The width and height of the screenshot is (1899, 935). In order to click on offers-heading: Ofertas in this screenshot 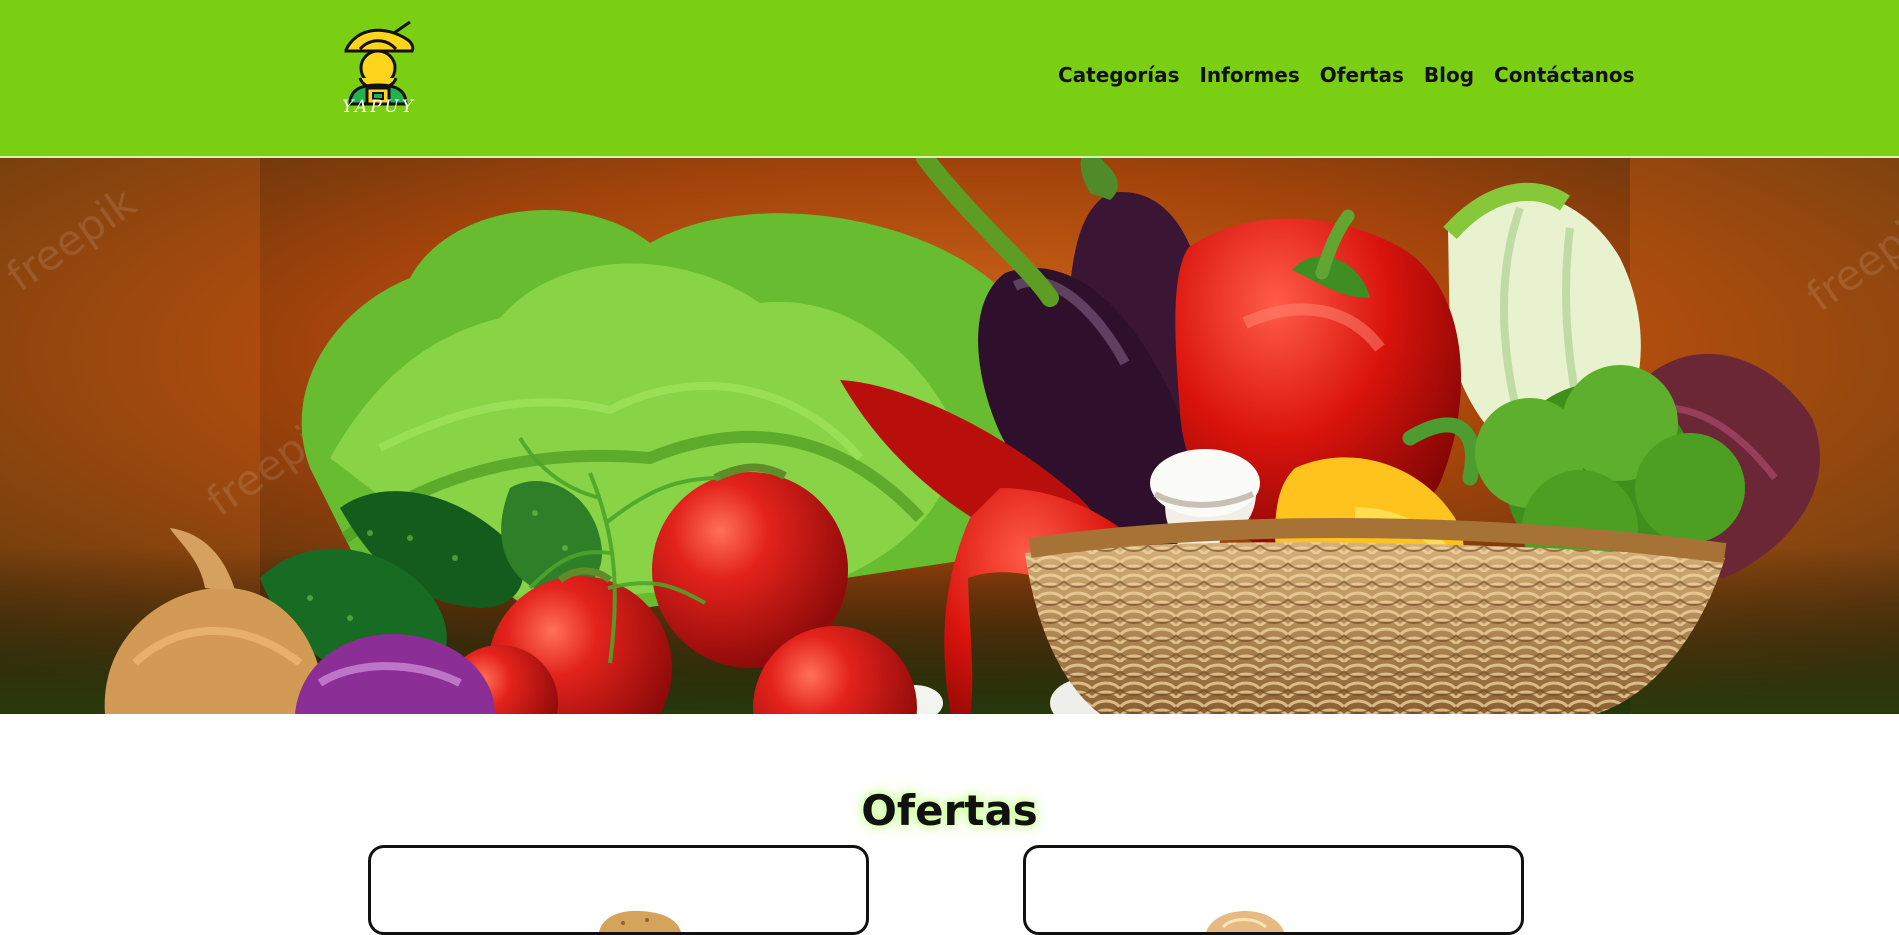, I will do `click(949, 811)`.